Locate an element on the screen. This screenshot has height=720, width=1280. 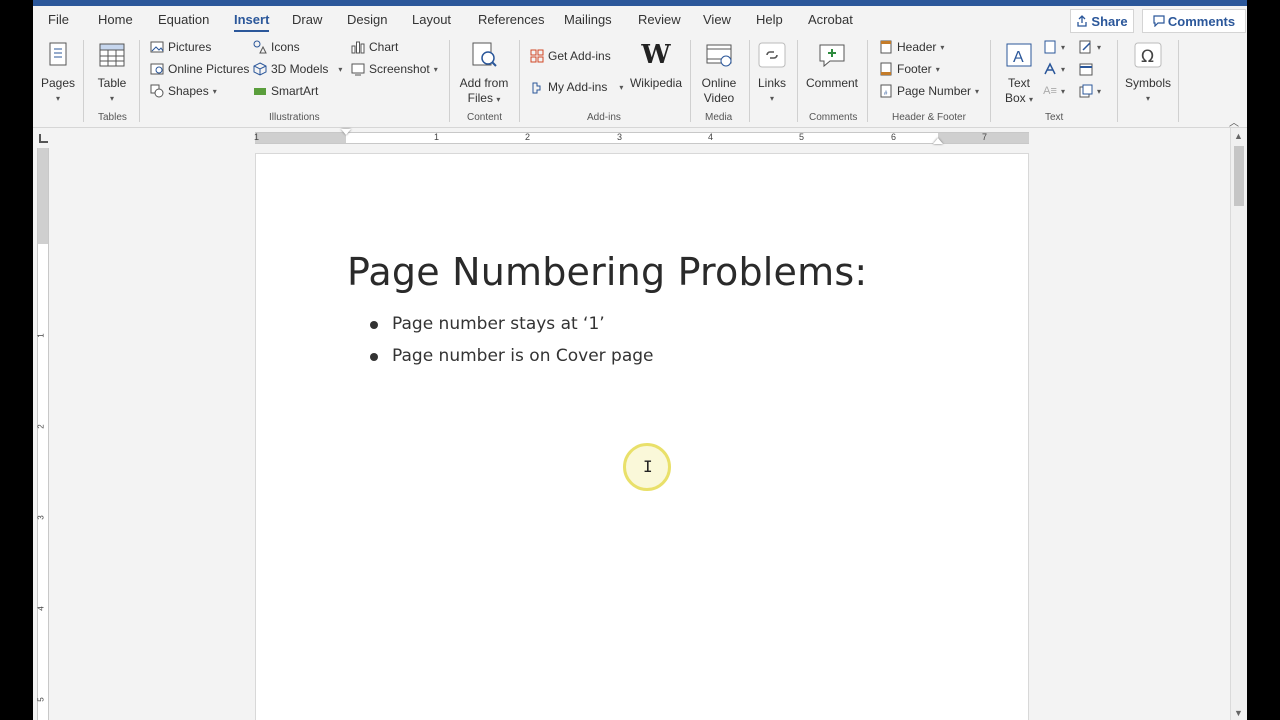
comment-button: Comment is located at coordinates (832, 65).